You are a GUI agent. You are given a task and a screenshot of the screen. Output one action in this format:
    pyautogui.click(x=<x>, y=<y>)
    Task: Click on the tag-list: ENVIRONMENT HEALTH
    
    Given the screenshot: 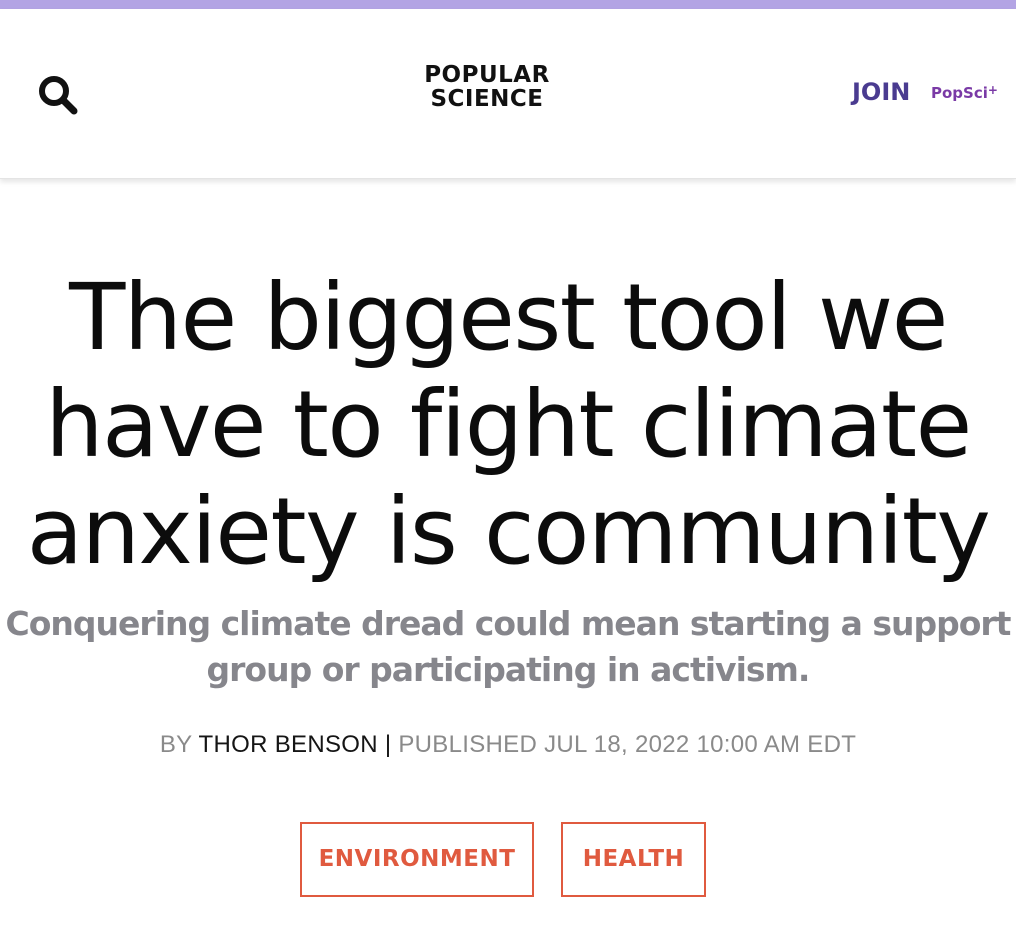 What is the action you would take?
    pyautogui.click(x=508, y=860)
    